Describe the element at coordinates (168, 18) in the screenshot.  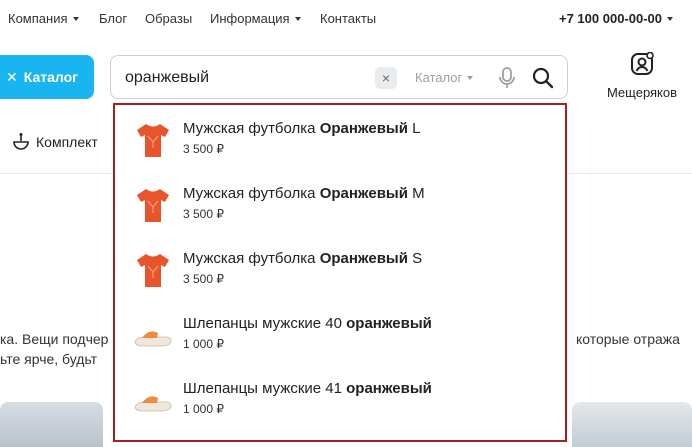
I see `nav-looks: Образы` at that location.